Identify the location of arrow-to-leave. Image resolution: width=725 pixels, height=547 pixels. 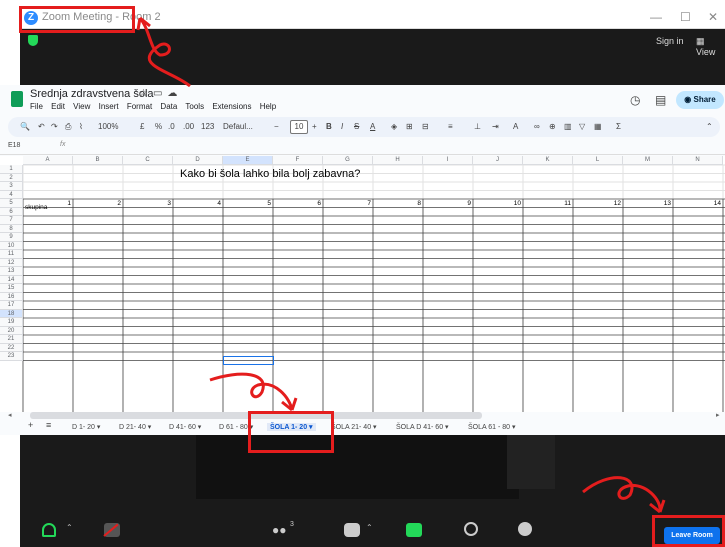
(622, 494).